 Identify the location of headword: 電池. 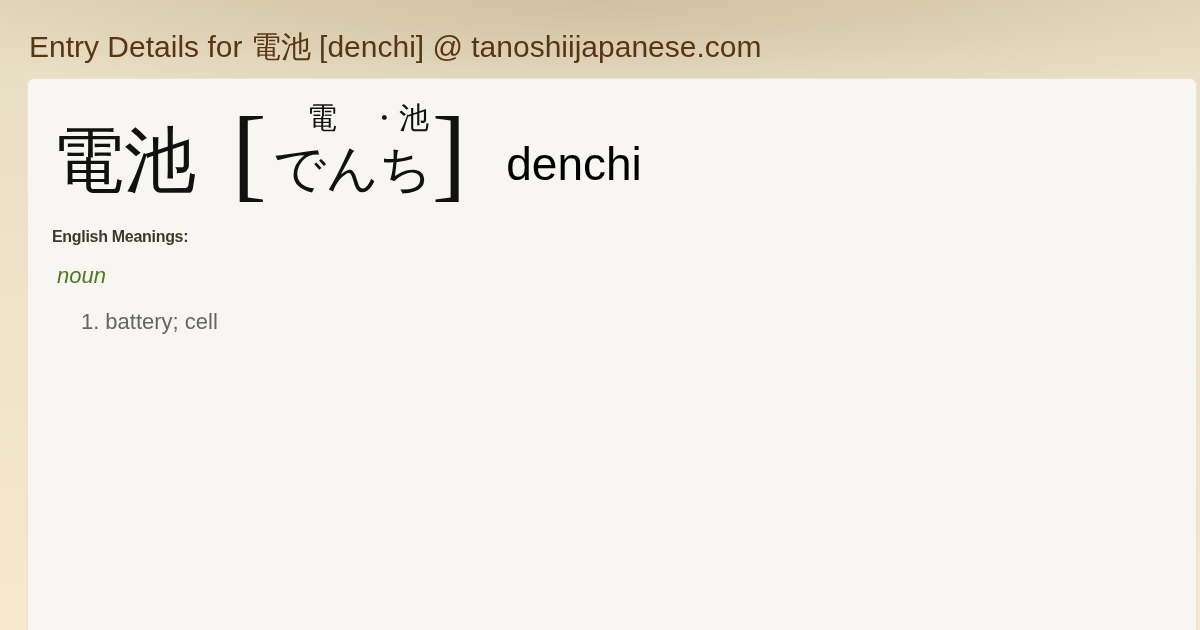
(124, 161).